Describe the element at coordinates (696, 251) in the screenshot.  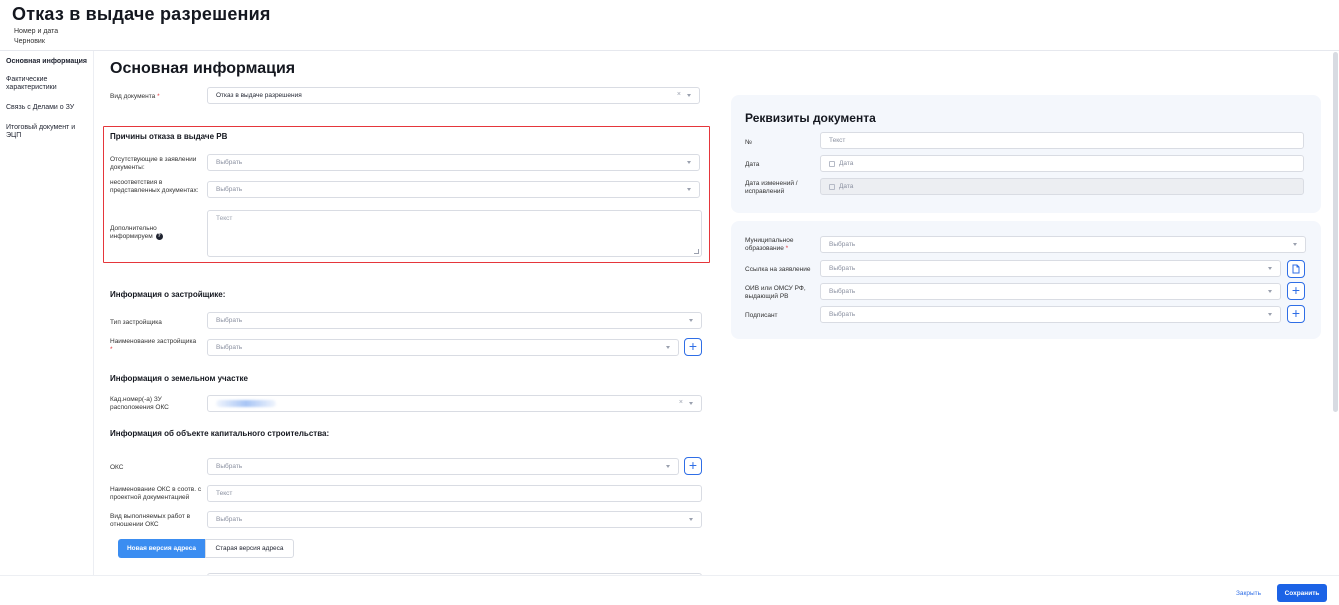
I see `resize-handle-icon` at that location.